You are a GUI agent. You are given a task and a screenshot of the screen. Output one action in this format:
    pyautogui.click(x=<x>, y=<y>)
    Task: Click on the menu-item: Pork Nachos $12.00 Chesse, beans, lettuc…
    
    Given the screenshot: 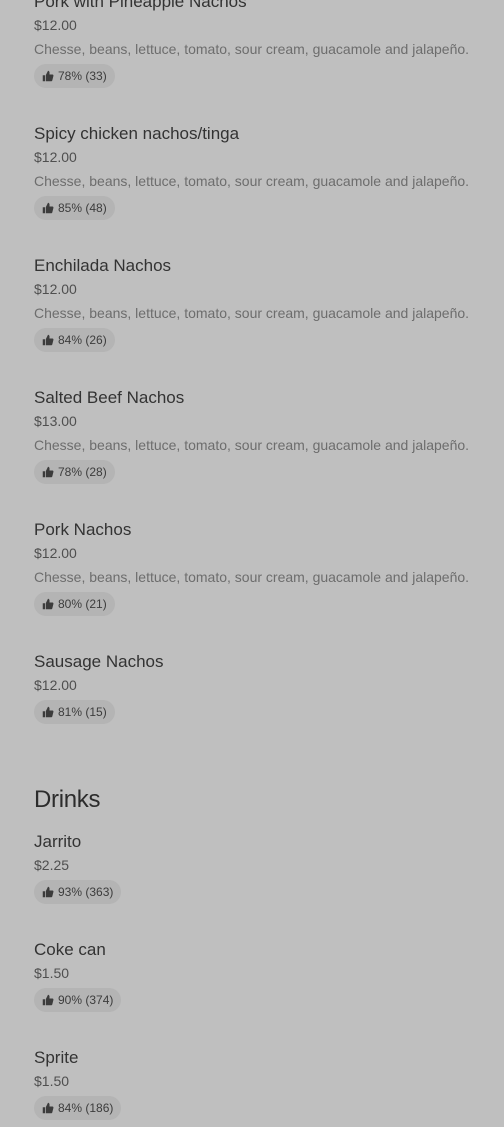 What is the action you would take?
    pyautogui.click(x=264, y=568)
    